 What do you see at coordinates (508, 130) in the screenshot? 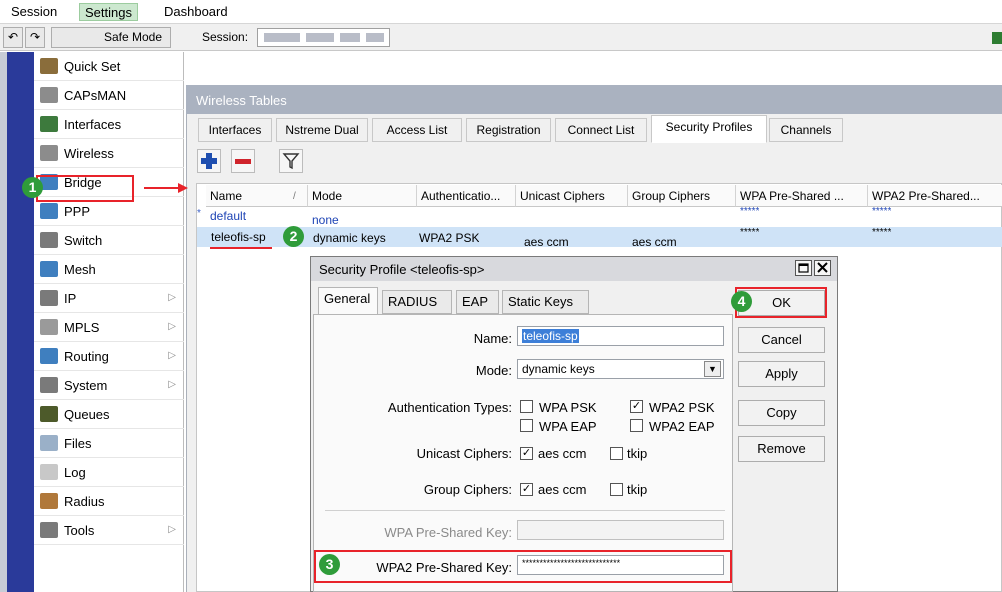
I see `tab-registration: Registration` at bounding box center [508, 130].